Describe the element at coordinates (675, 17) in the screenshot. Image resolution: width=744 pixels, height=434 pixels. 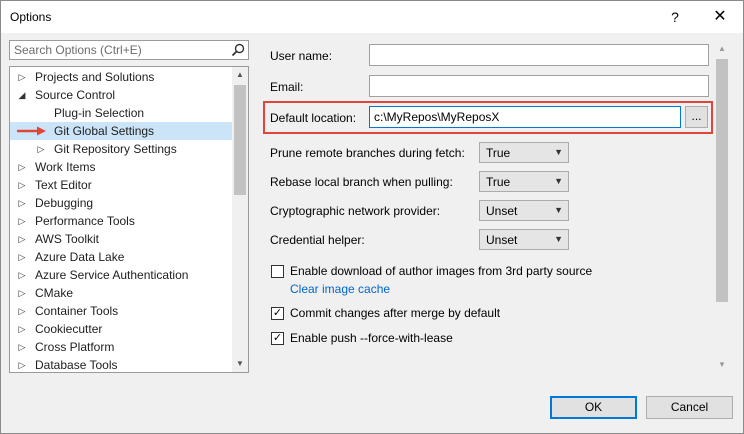
I see `help-button: ?` at that location.